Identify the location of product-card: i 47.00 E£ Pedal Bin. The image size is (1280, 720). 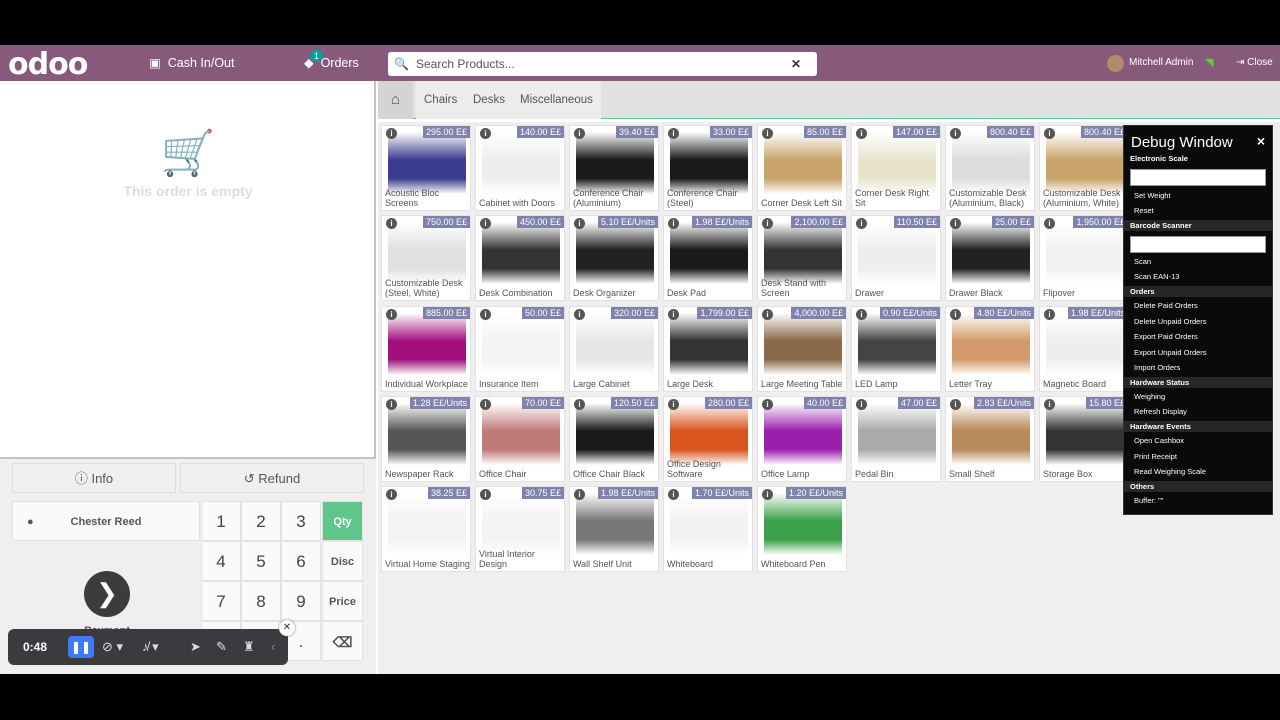
(896, 439).